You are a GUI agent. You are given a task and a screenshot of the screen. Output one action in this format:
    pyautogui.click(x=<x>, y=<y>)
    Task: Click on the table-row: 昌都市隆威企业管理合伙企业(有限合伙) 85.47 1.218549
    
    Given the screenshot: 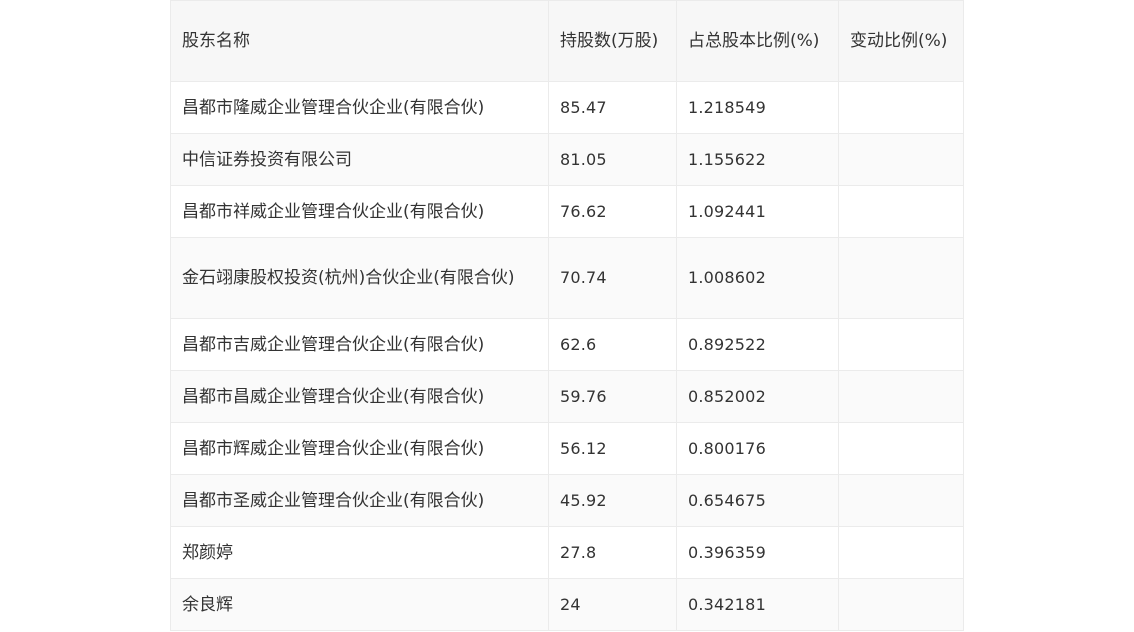 What is the action you would take?
    pyautogui.click(x=567, y=107)
    